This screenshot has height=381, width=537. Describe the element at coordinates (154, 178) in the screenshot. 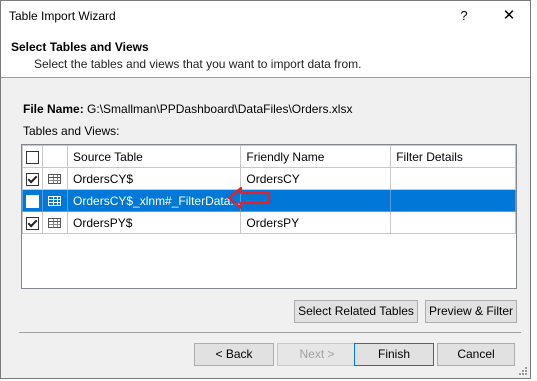

I see `source-table-cell: OrdersCY$` at that location.